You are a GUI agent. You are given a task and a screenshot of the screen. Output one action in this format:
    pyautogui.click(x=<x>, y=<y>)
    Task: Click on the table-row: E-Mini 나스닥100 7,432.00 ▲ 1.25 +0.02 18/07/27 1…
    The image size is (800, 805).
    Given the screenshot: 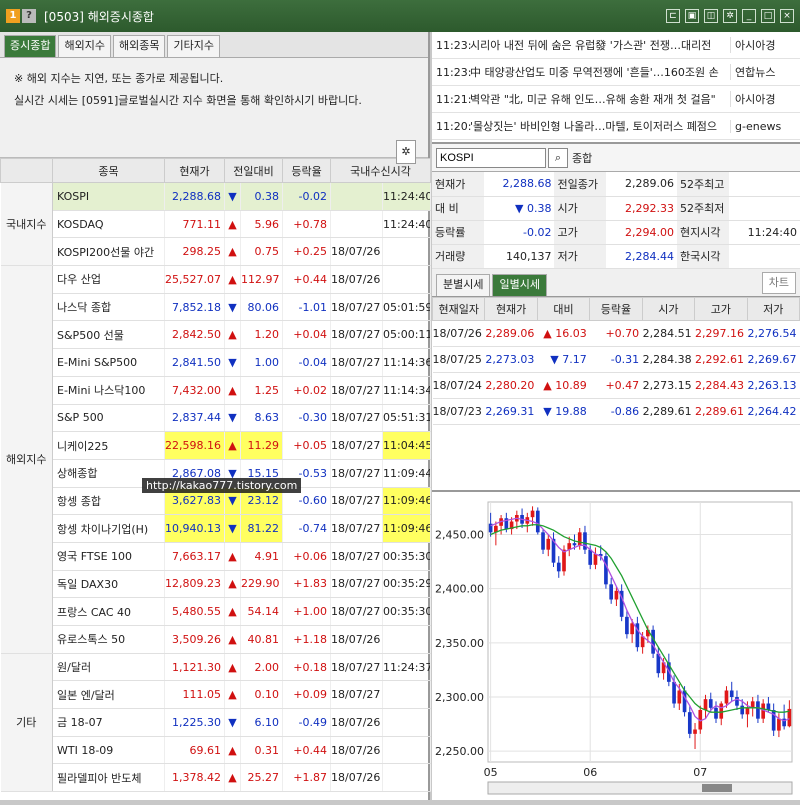 What is the action you would take?
    pyautogui.click(x=216, y=390)
    